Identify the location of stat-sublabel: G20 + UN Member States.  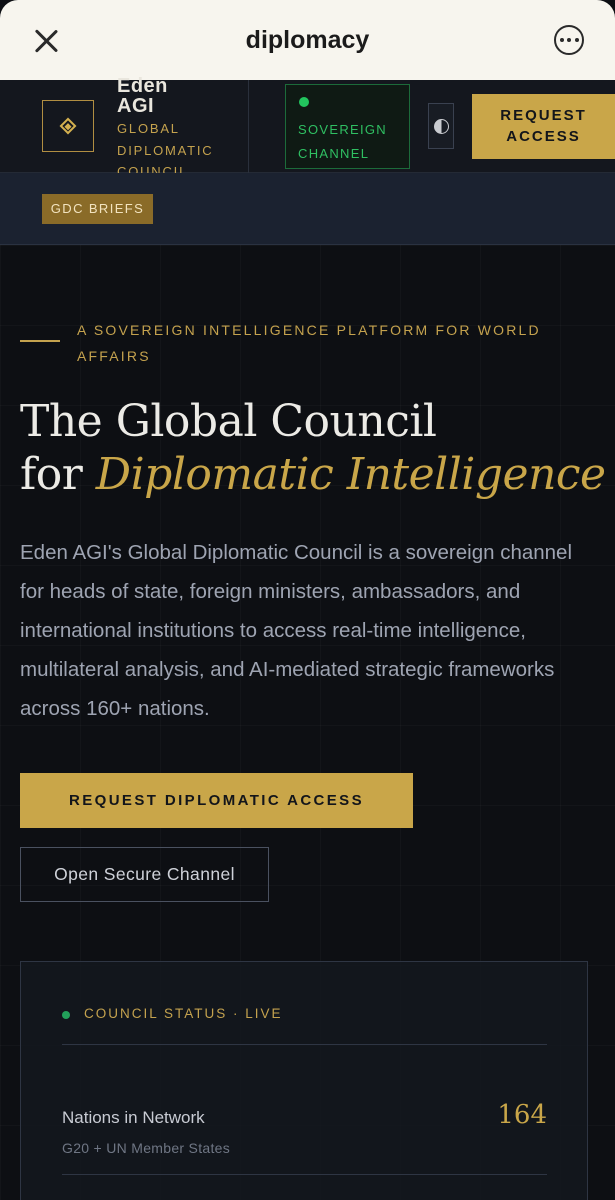
(146, 1148).